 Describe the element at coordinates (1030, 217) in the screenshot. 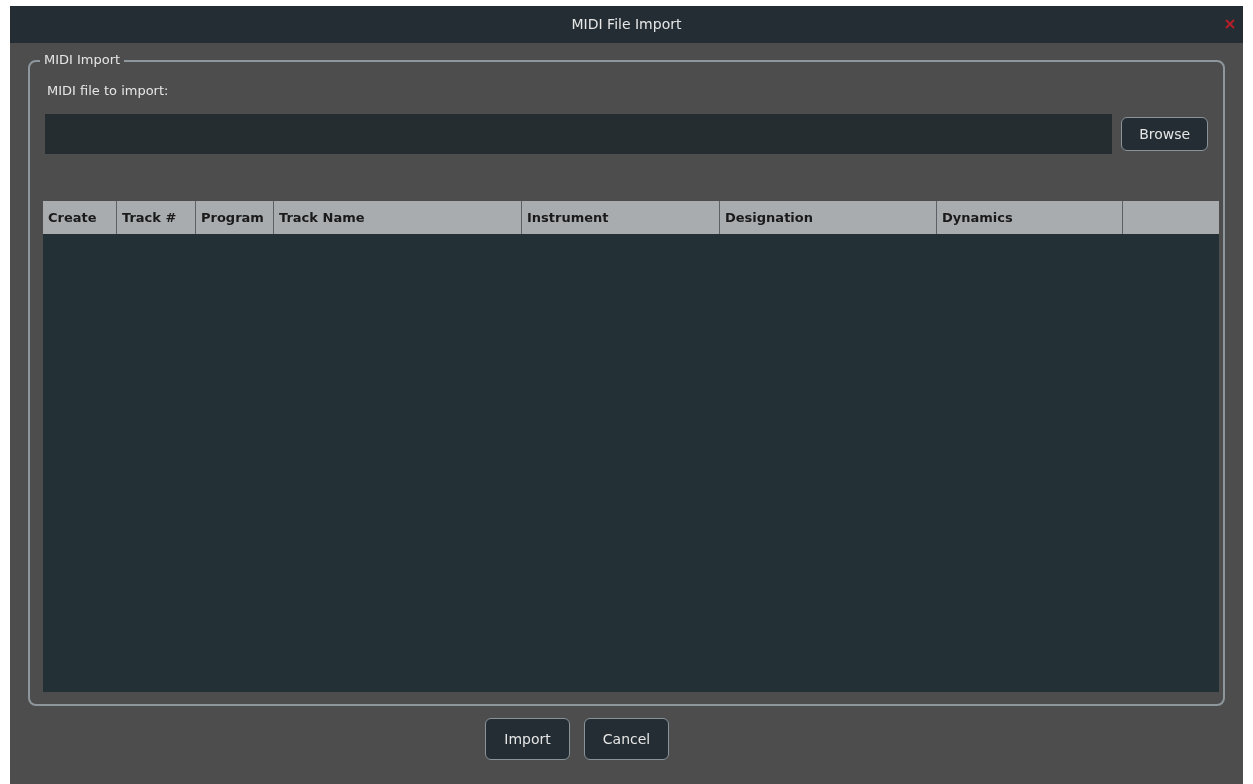

I see `column-header: Dynamics` at that location.